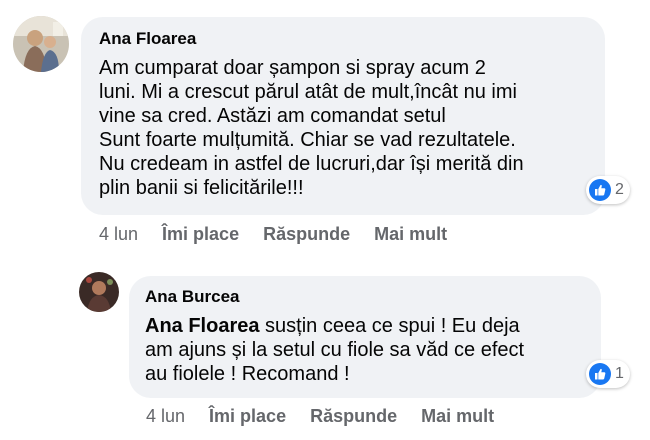  I want to click on comment-line: au fiolele ! Recomand !, so click(247, 374).